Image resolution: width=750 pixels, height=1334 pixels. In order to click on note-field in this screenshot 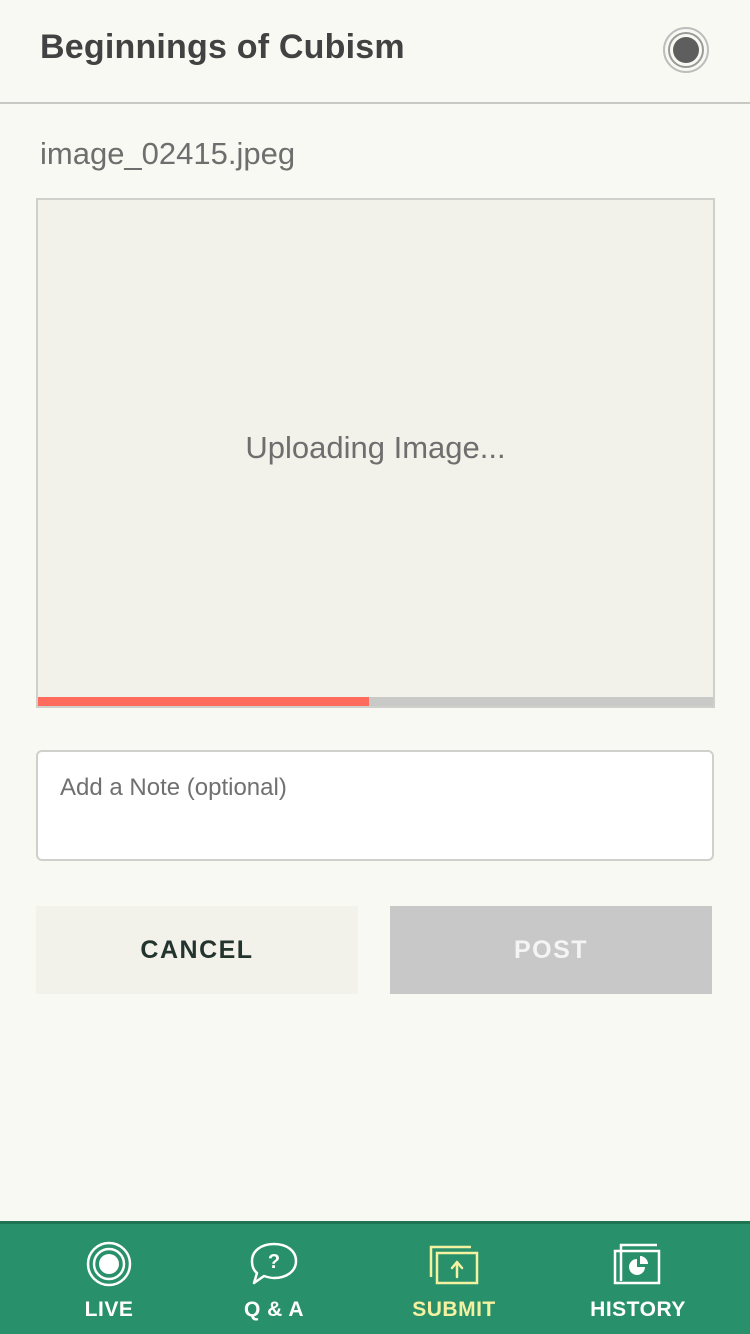, I will do `click(375, 805)`.